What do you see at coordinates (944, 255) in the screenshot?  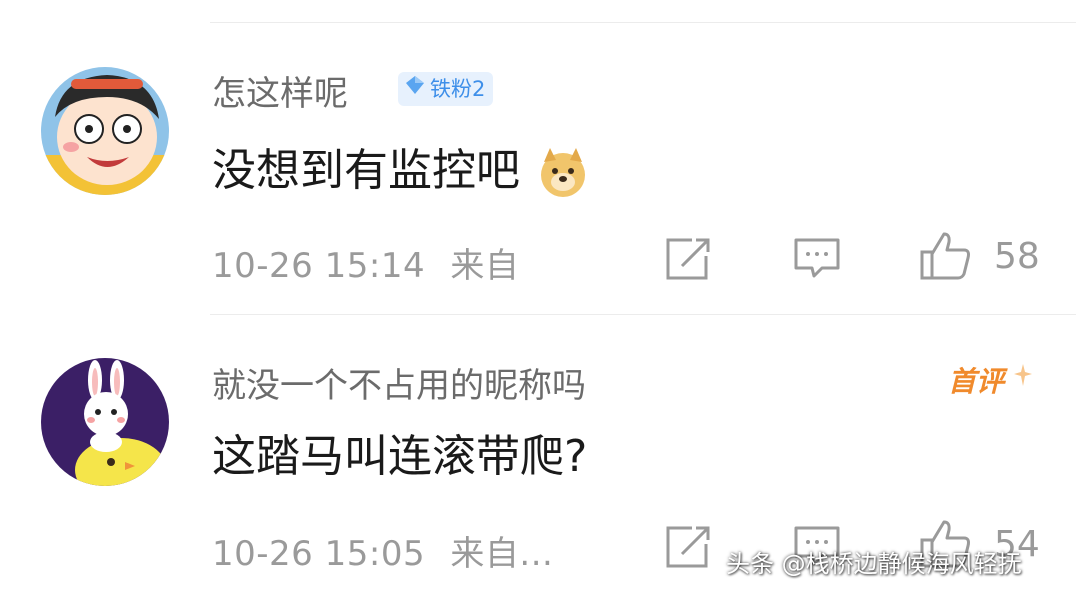 I see `like-icon` at bounding box center [944, 255].